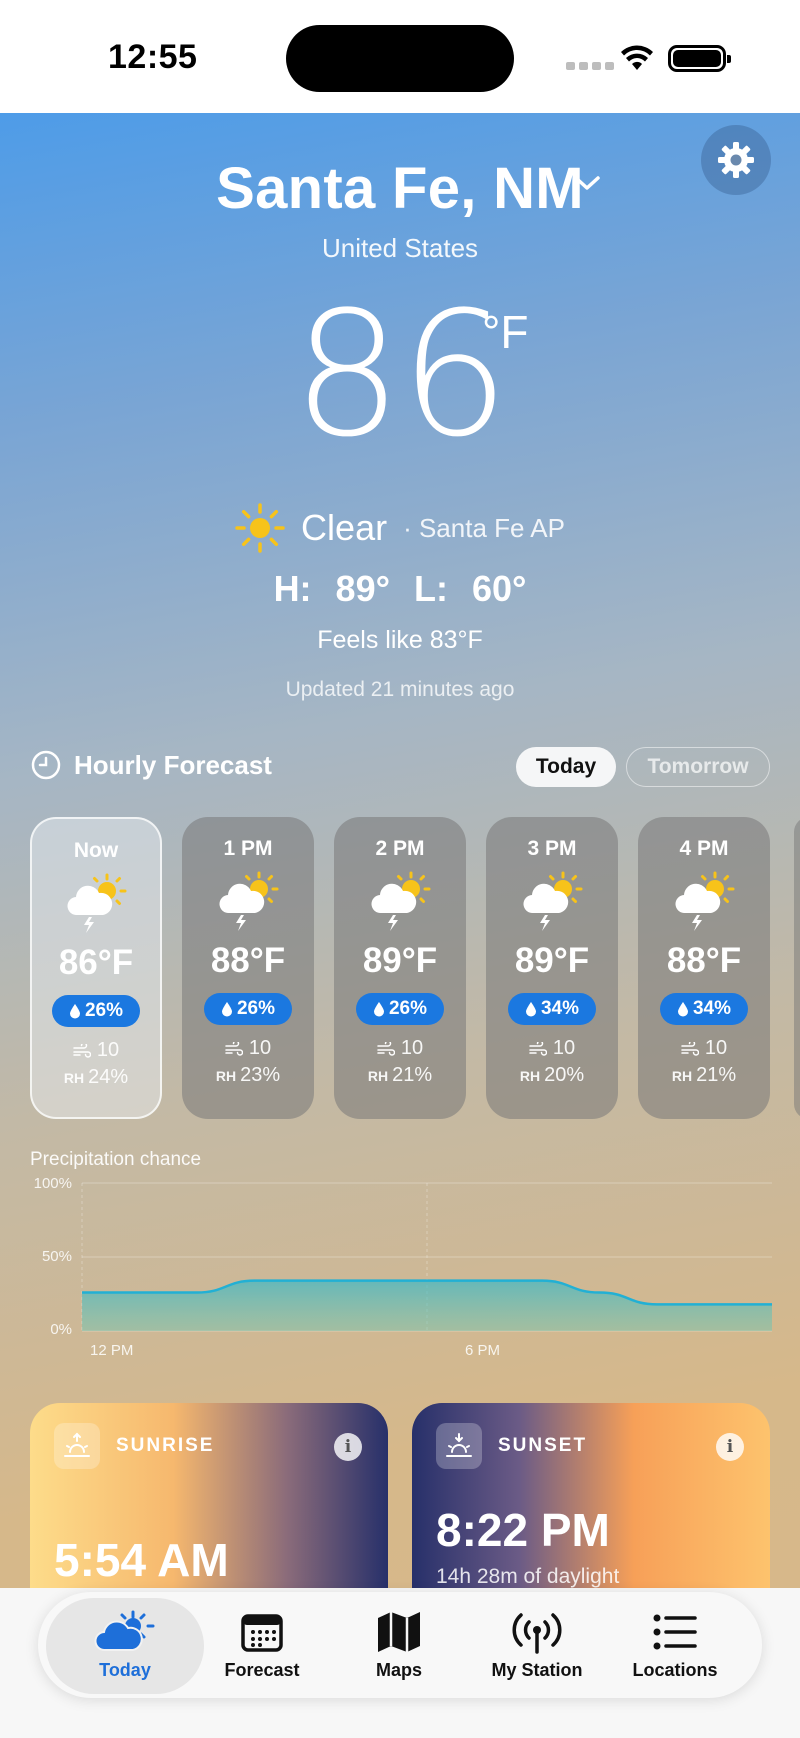  Describe the element at coordinates (61, 1329) in the screenshot. I see `y-tick-label: 0%` at that location.